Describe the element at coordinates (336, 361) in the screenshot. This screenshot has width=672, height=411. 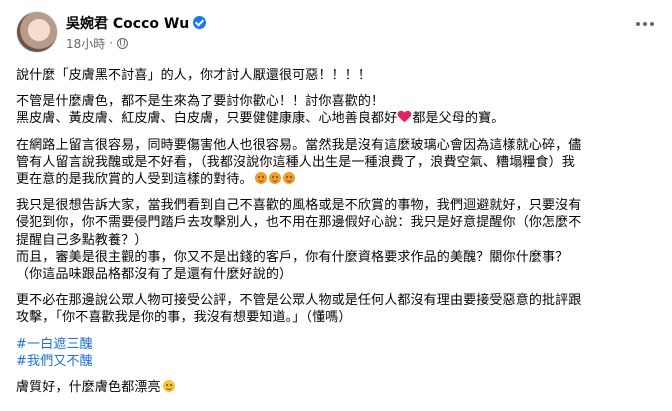
I see `hashtag-link: #我們又不醜` at that location.